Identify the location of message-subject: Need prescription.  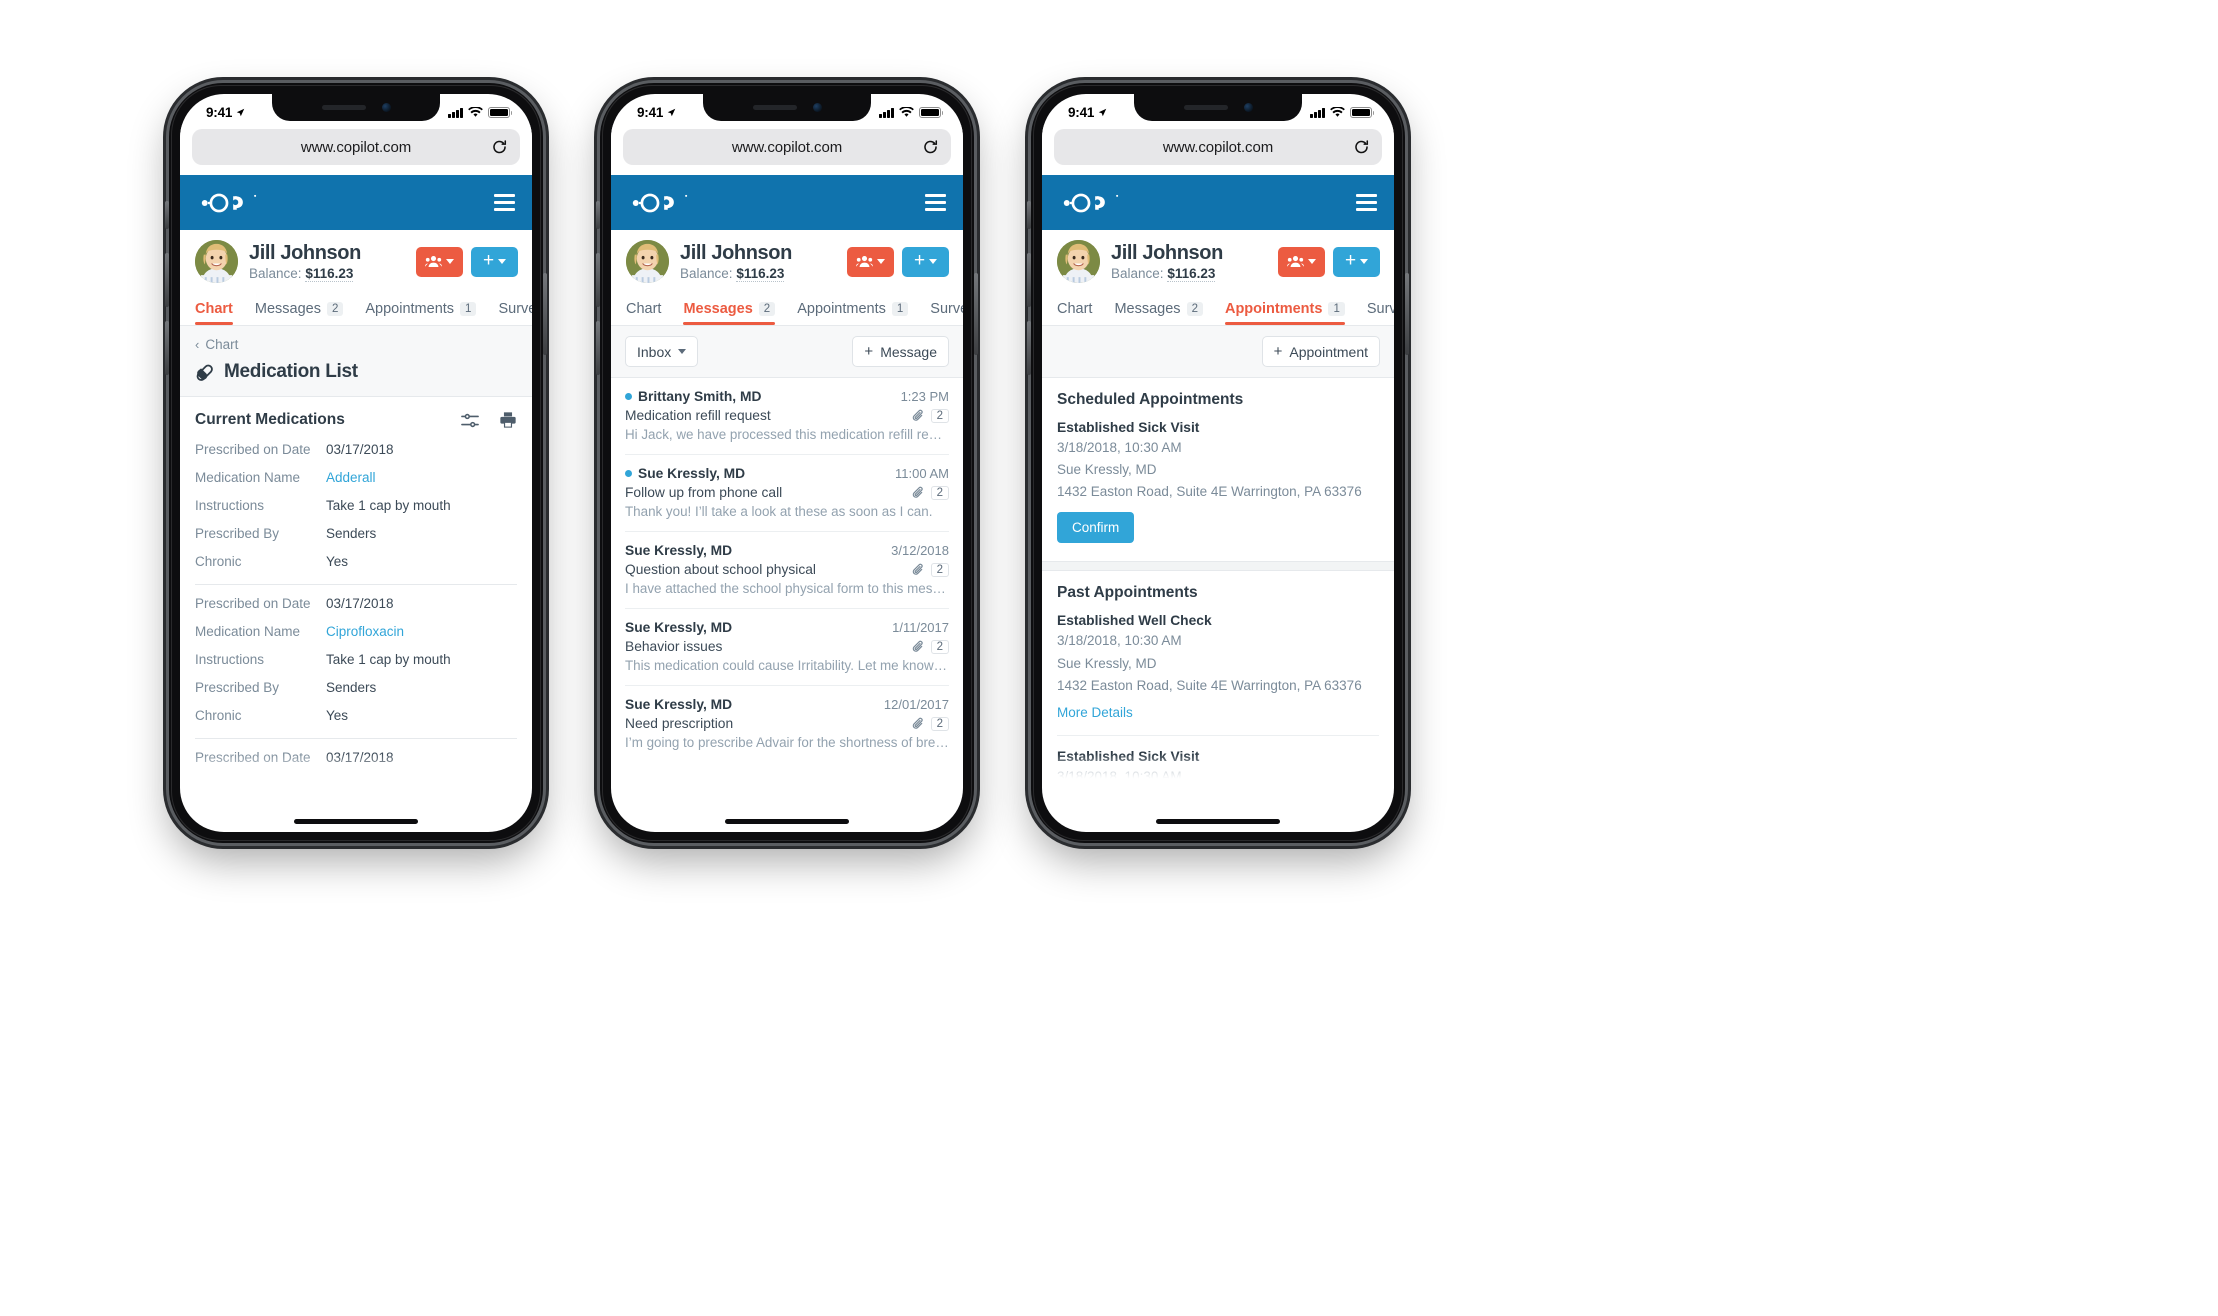
(679, 723).